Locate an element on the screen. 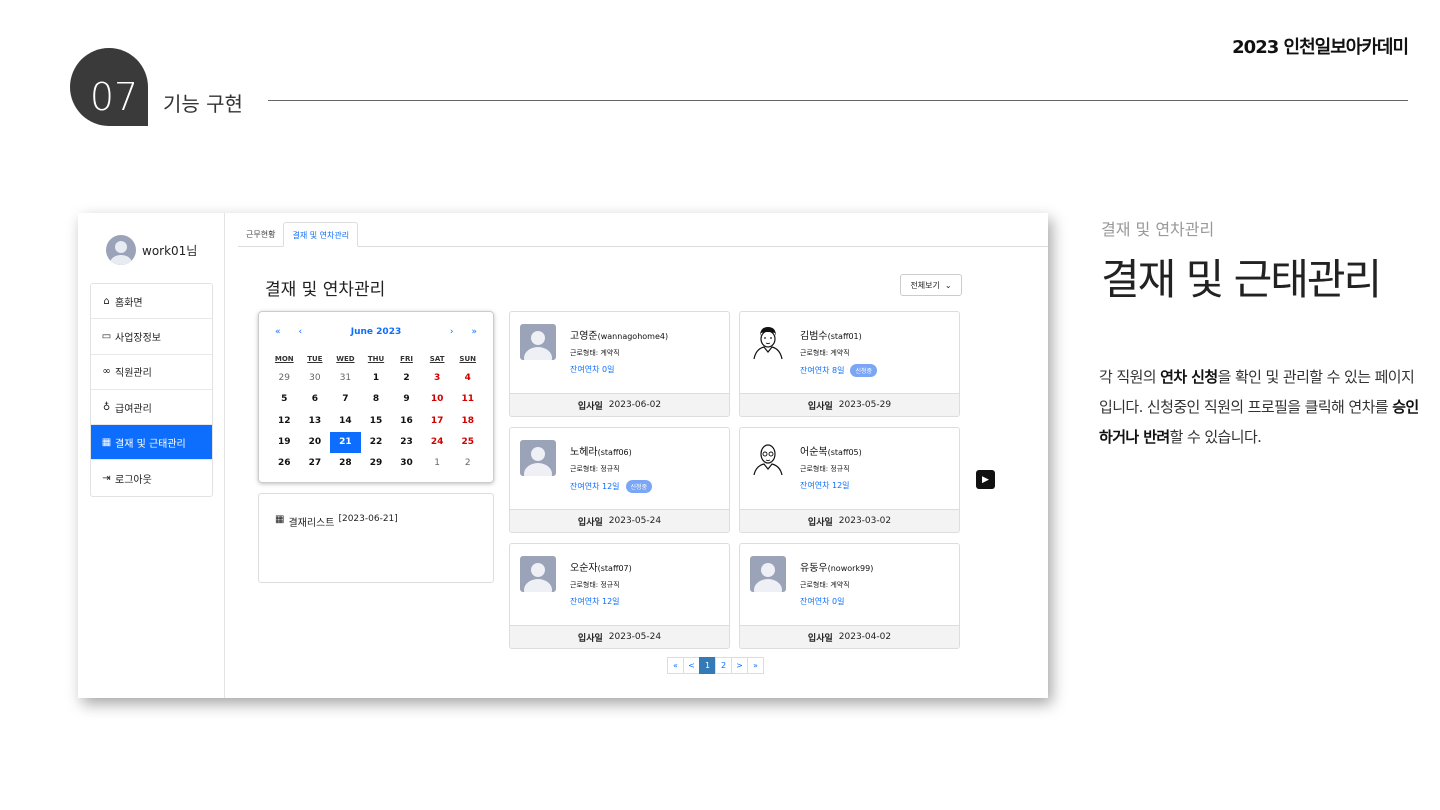 The image size is (1440, 810). calendar-day: 10 is located at coordinates (437, 399).